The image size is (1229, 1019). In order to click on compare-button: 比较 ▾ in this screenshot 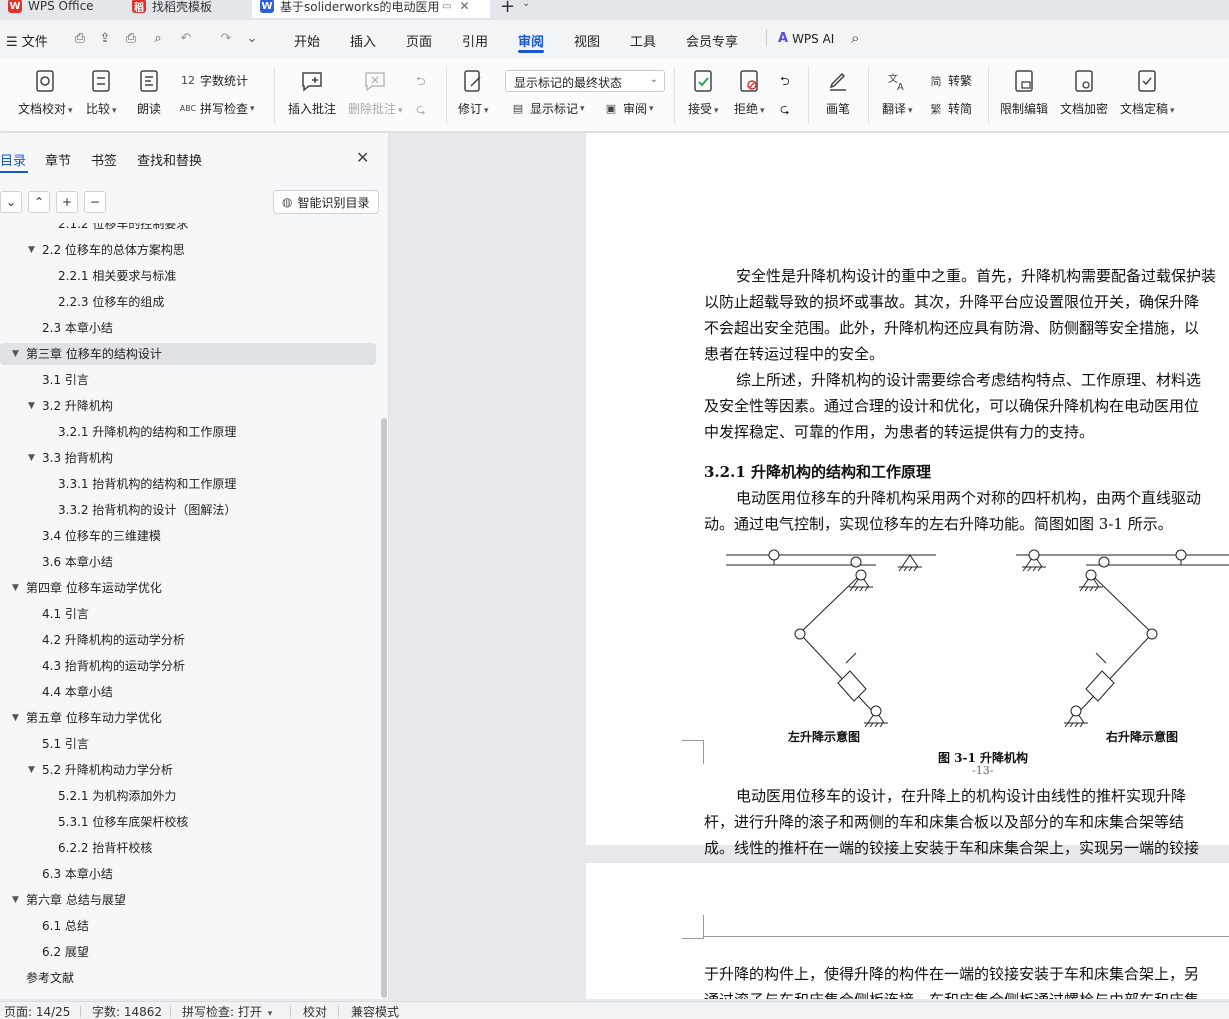, I will do `click(101, 92)`.